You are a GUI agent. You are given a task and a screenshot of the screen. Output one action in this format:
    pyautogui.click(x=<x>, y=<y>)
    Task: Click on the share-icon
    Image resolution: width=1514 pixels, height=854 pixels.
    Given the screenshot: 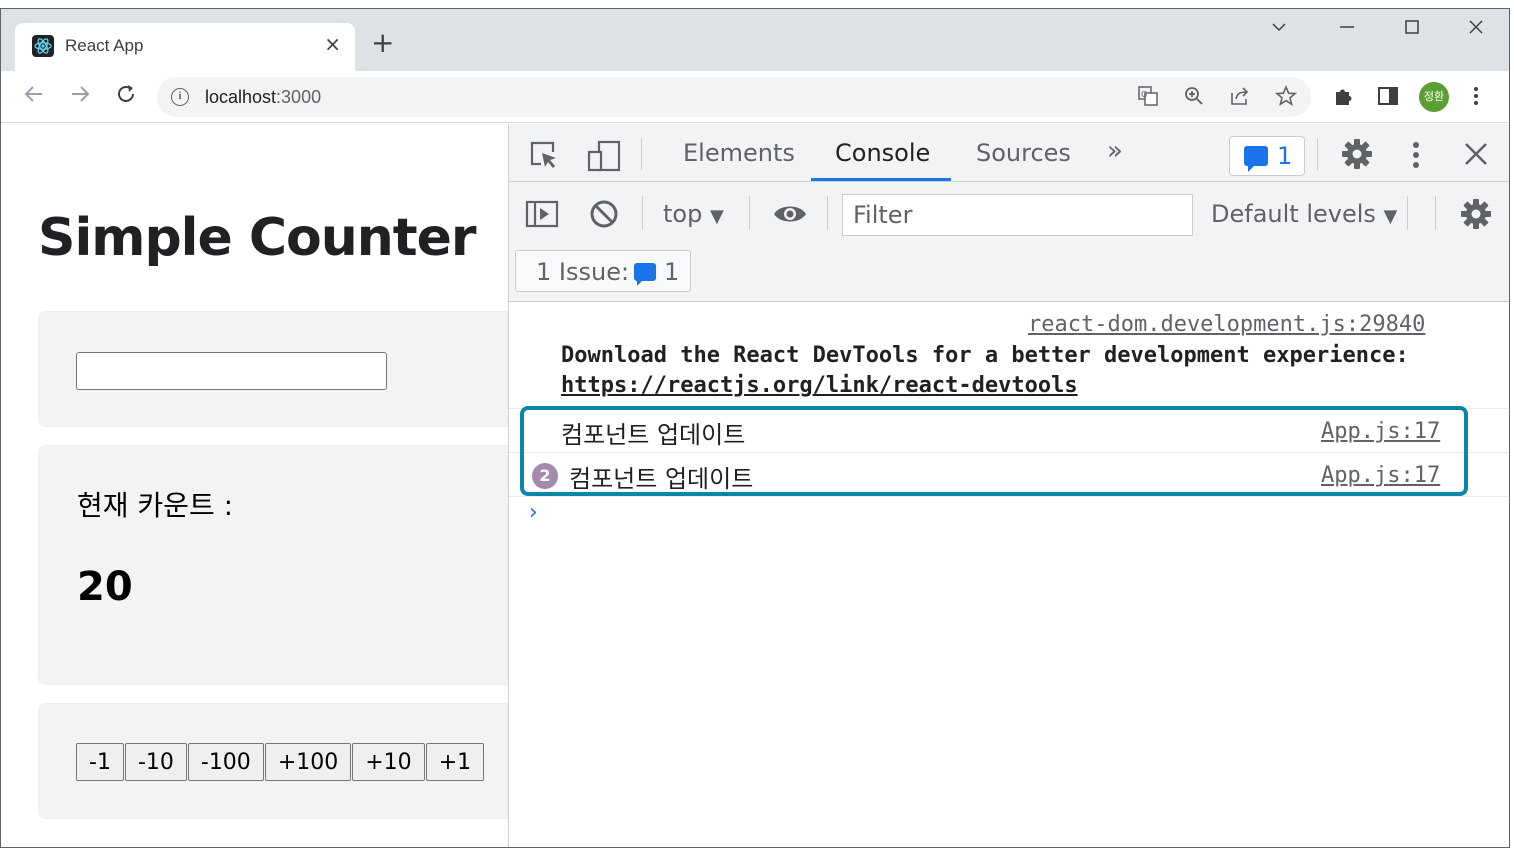 What is the action you would take?
    pyautogui.click(x=1240, y=98)
    